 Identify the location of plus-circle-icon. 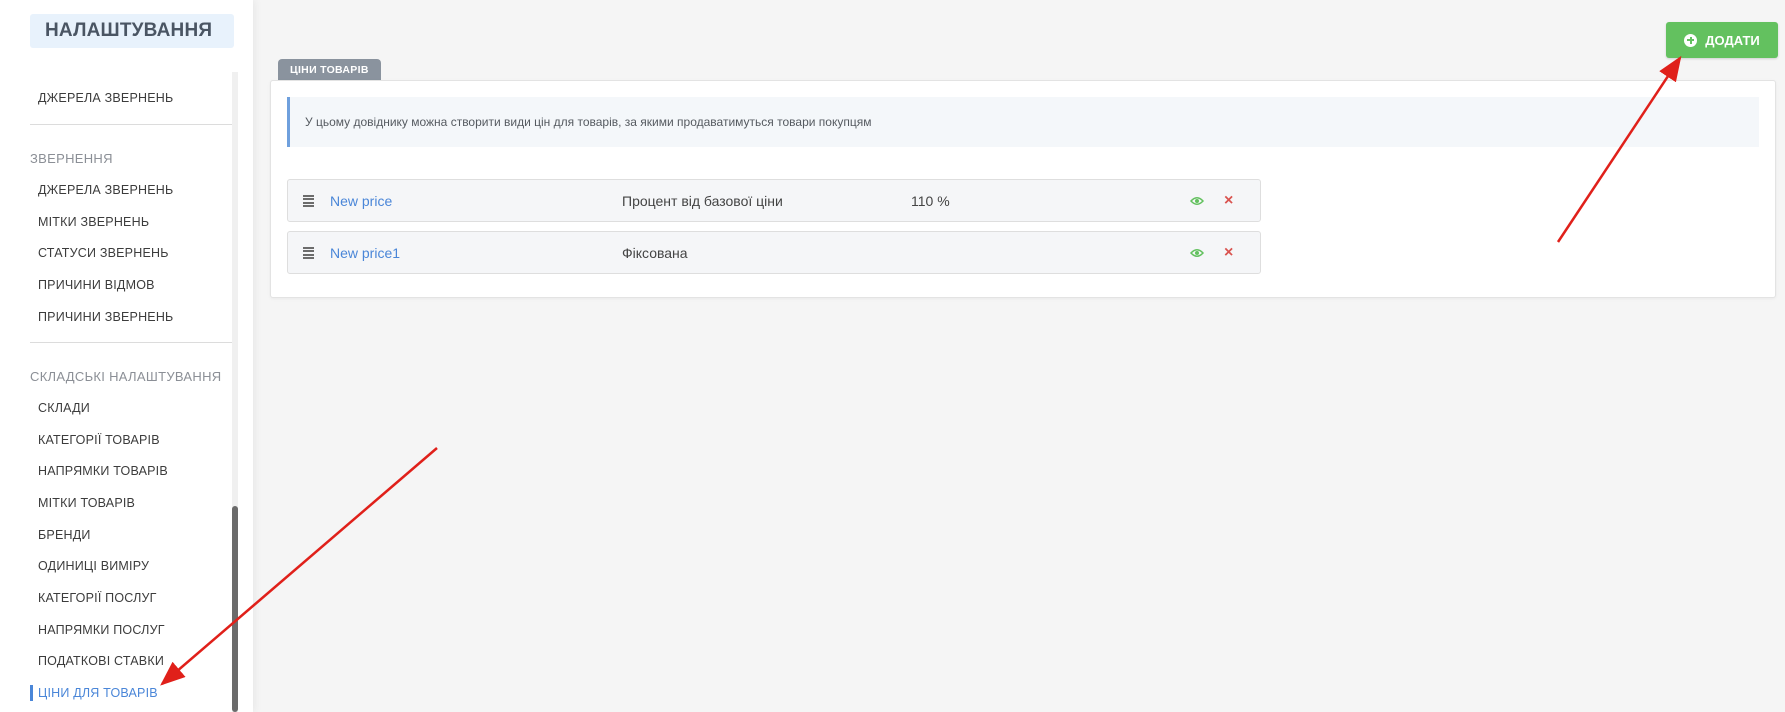
(1691, 40).